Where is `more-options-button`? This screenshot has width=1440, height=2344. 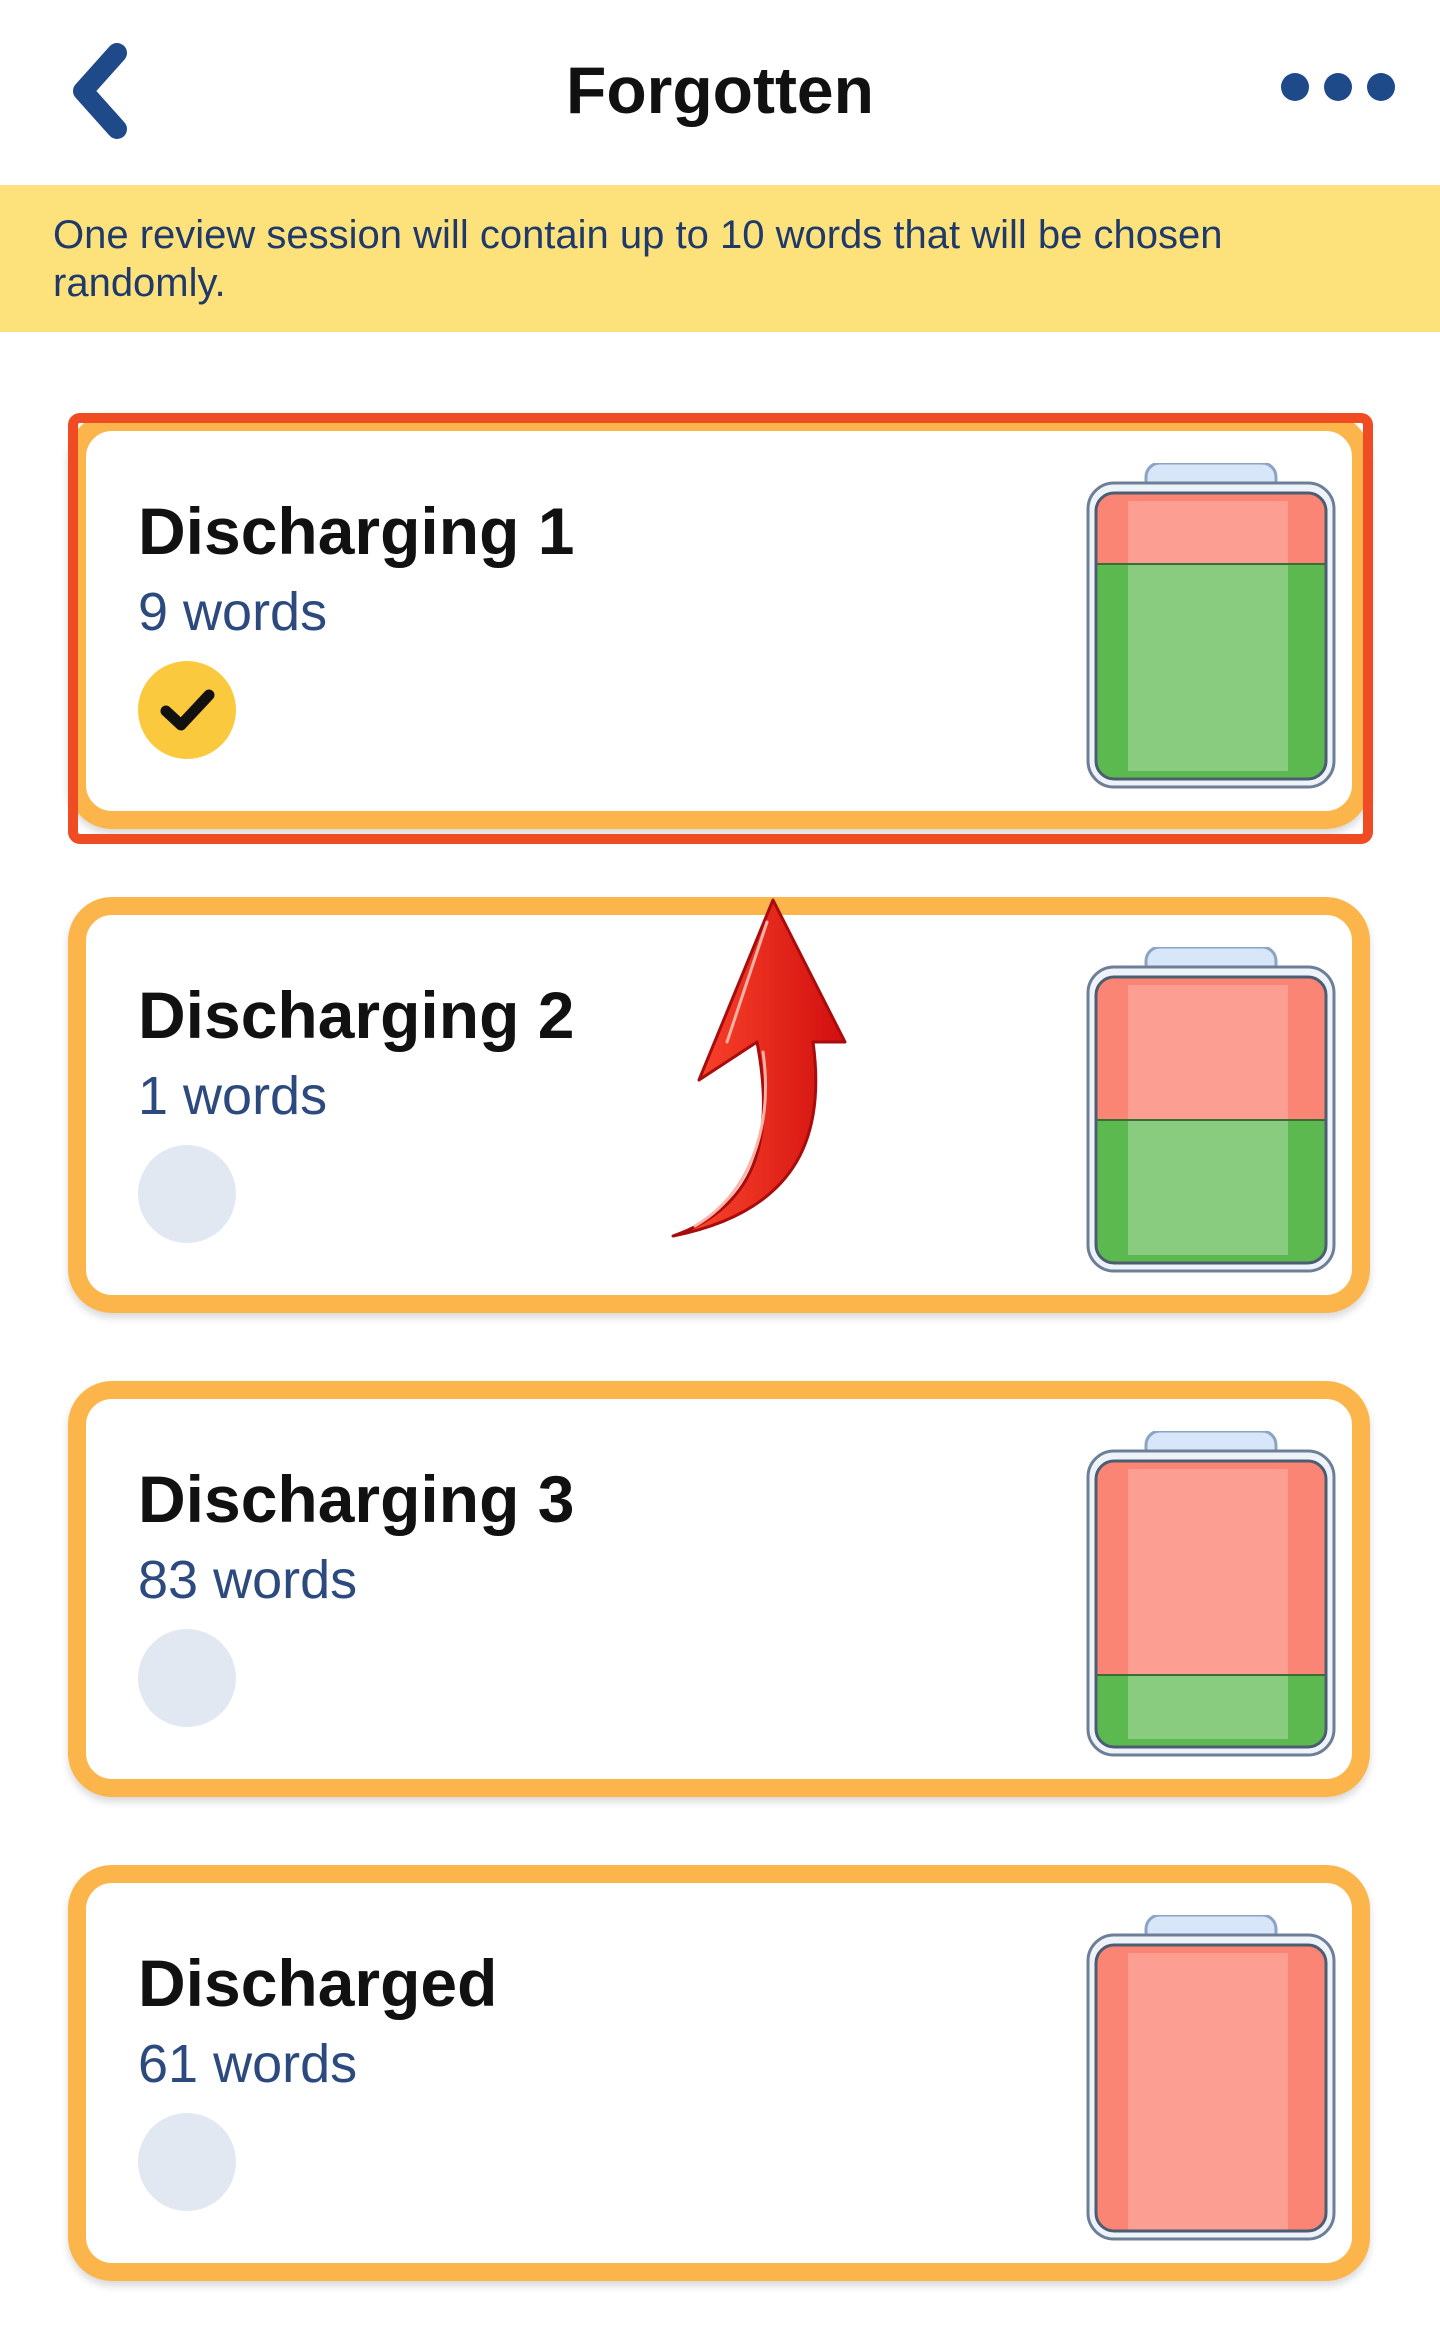 more-options-button is located at coordinates (1335, 90).